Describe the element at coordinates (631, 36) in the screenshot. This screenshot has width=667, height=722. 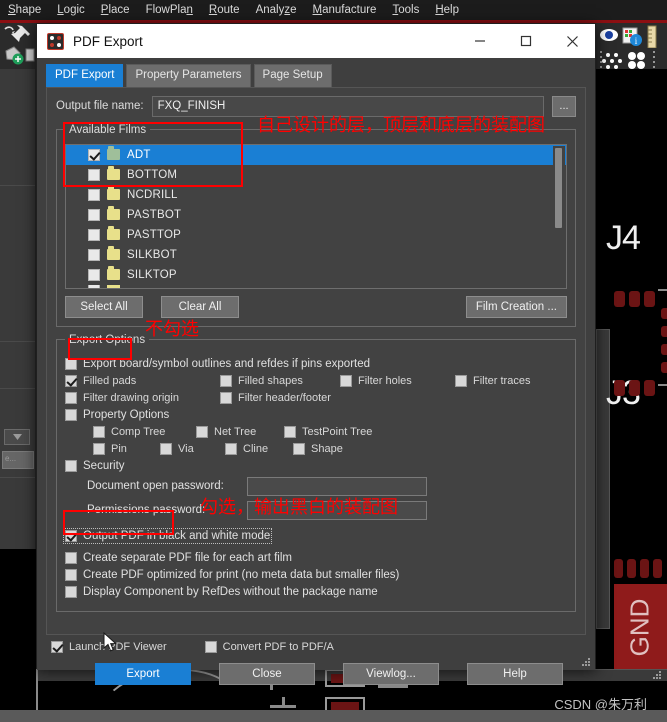
I see `toolbar-right-top: i` at that location.